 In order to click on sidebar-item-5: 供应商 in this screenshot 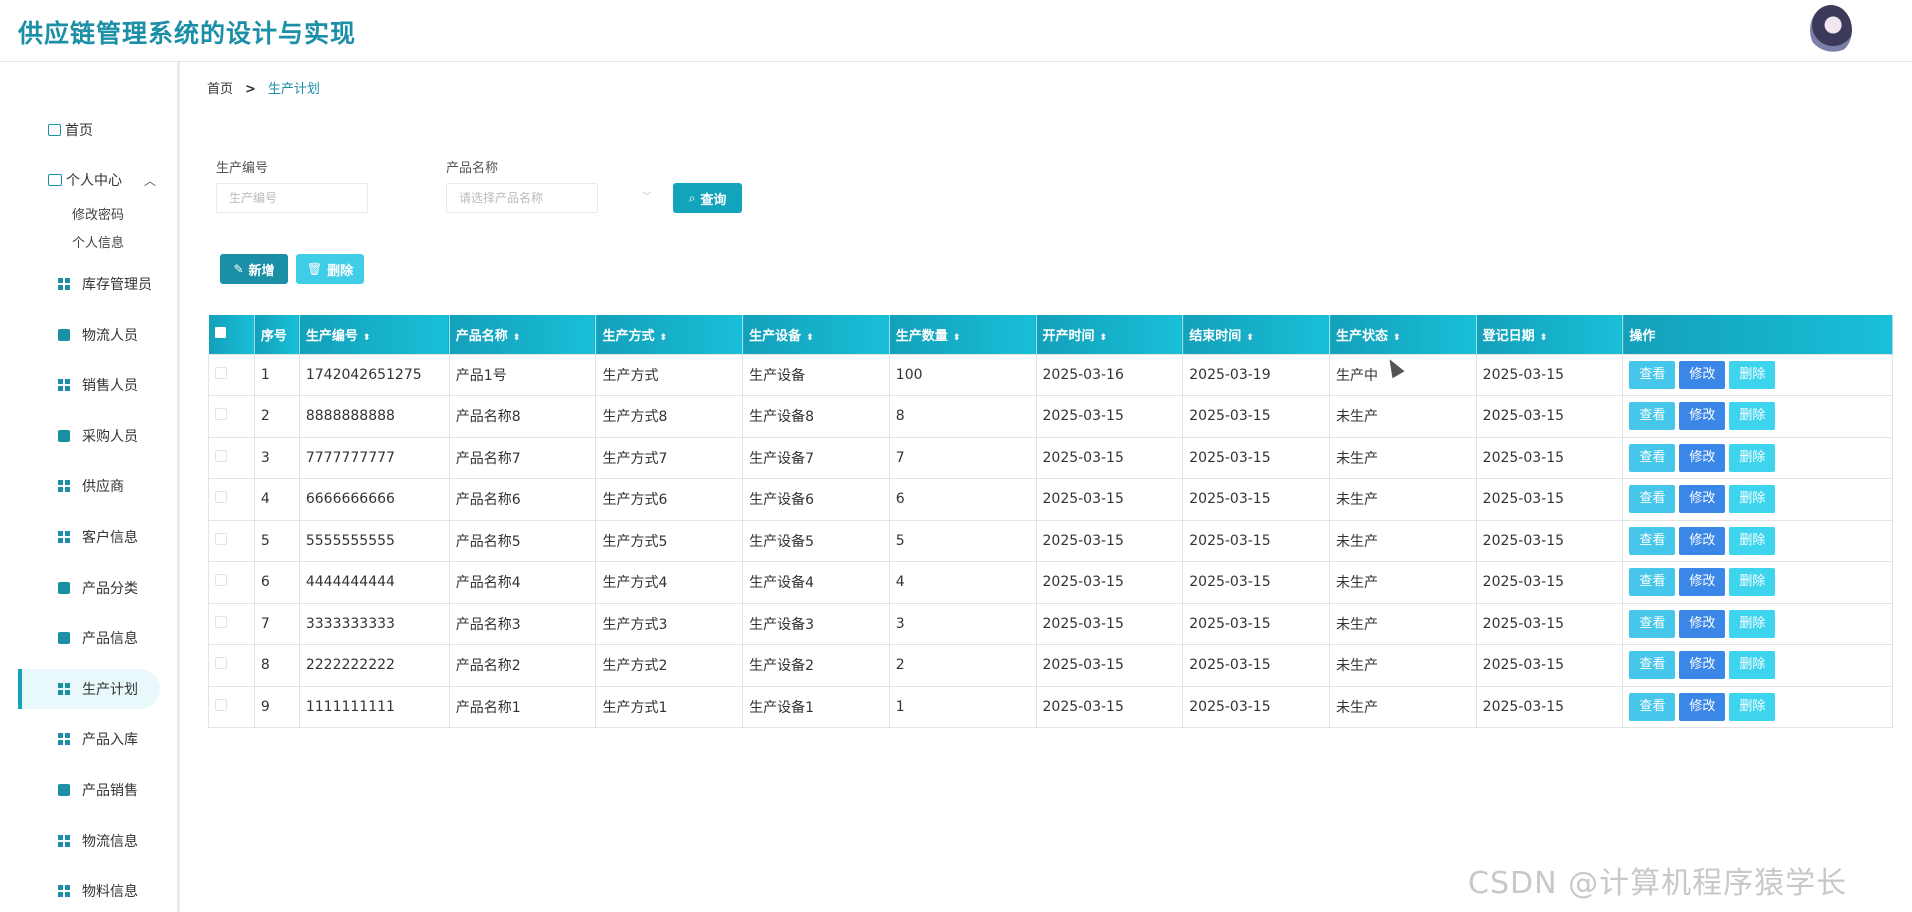, I will do `click(89, 486)`.